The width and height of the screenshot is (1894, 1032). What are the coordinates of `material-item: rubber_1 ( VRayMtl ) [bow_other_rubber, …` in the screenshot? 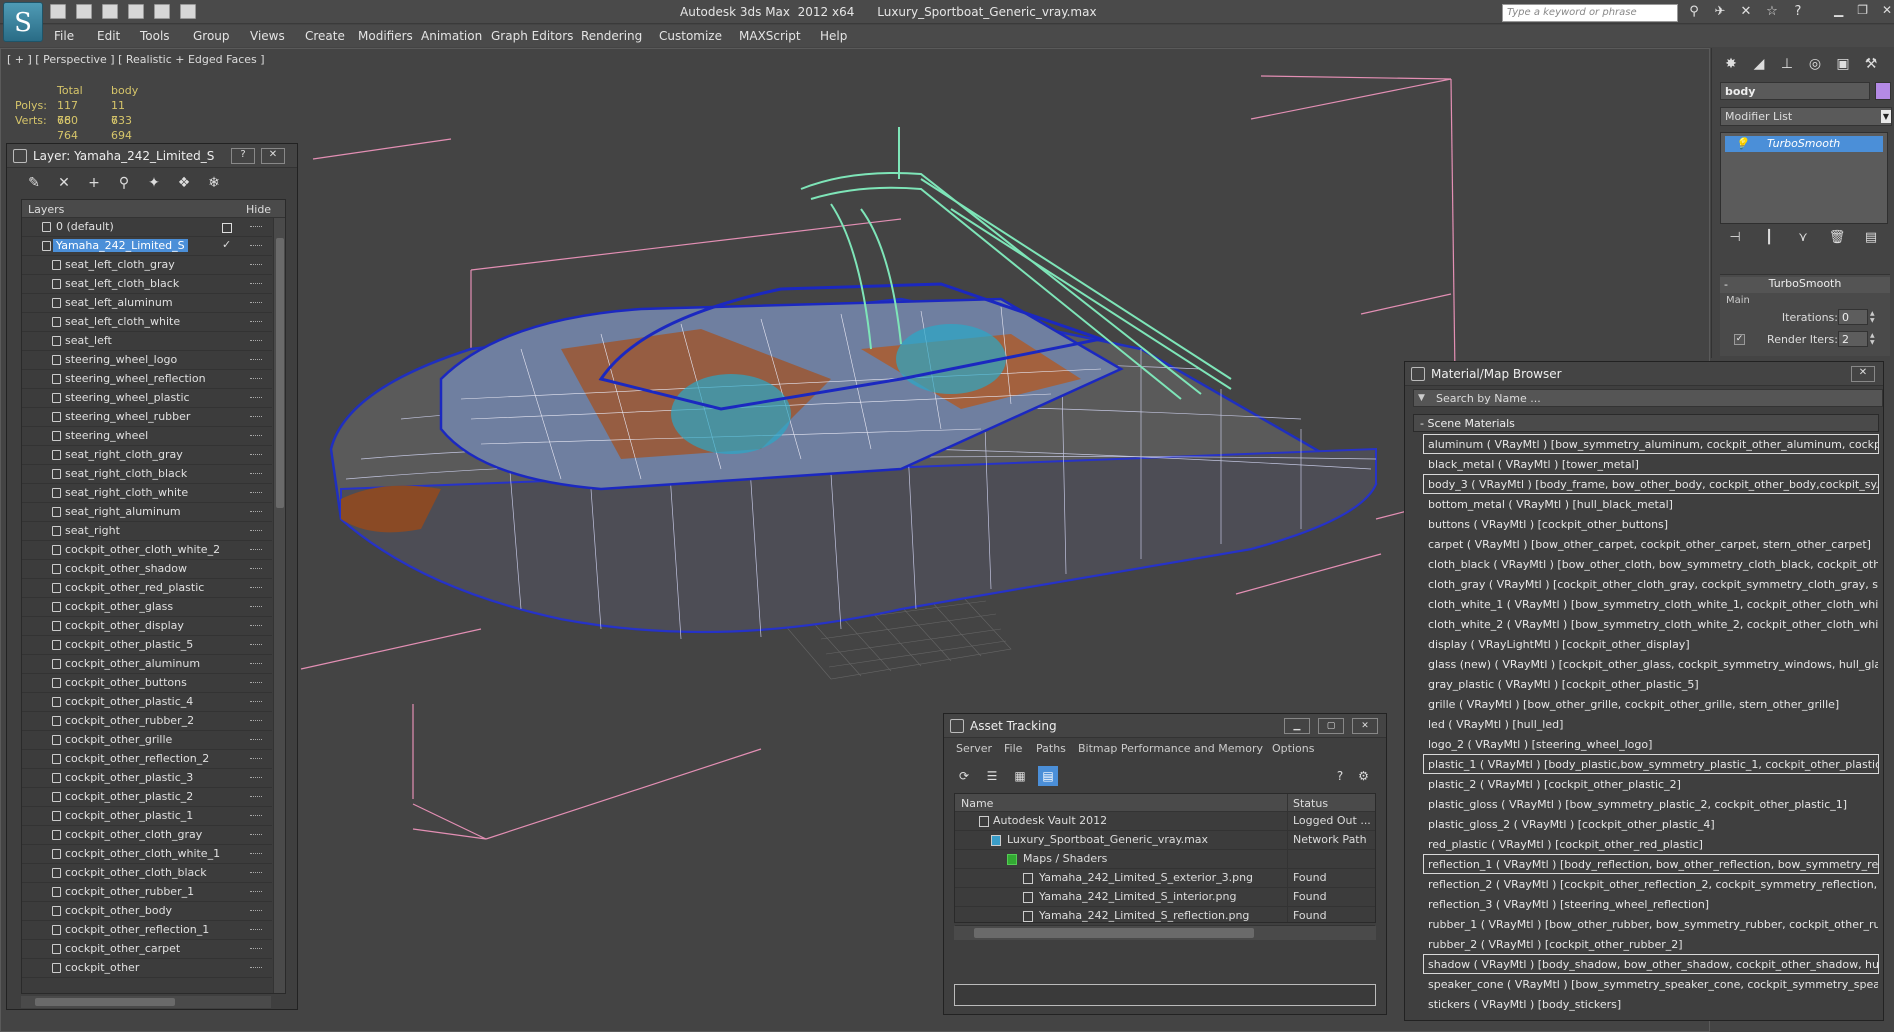 It's located at (1651, 924).